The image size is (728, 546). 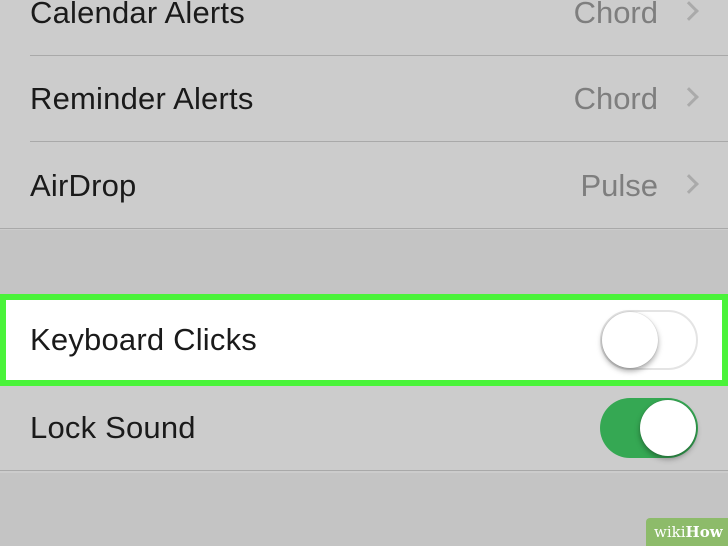 I want to click on keyboard-clicks-label: Keyboard Clicks, so click(x=143, y=339).